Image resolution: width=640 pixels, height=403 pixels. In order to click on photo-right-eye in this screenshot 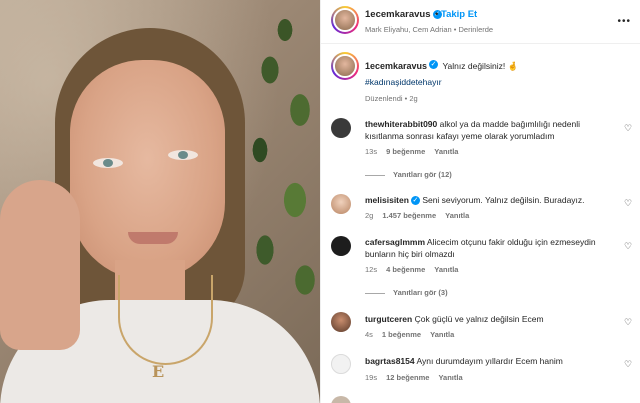, I will do `click(183, 155)`.